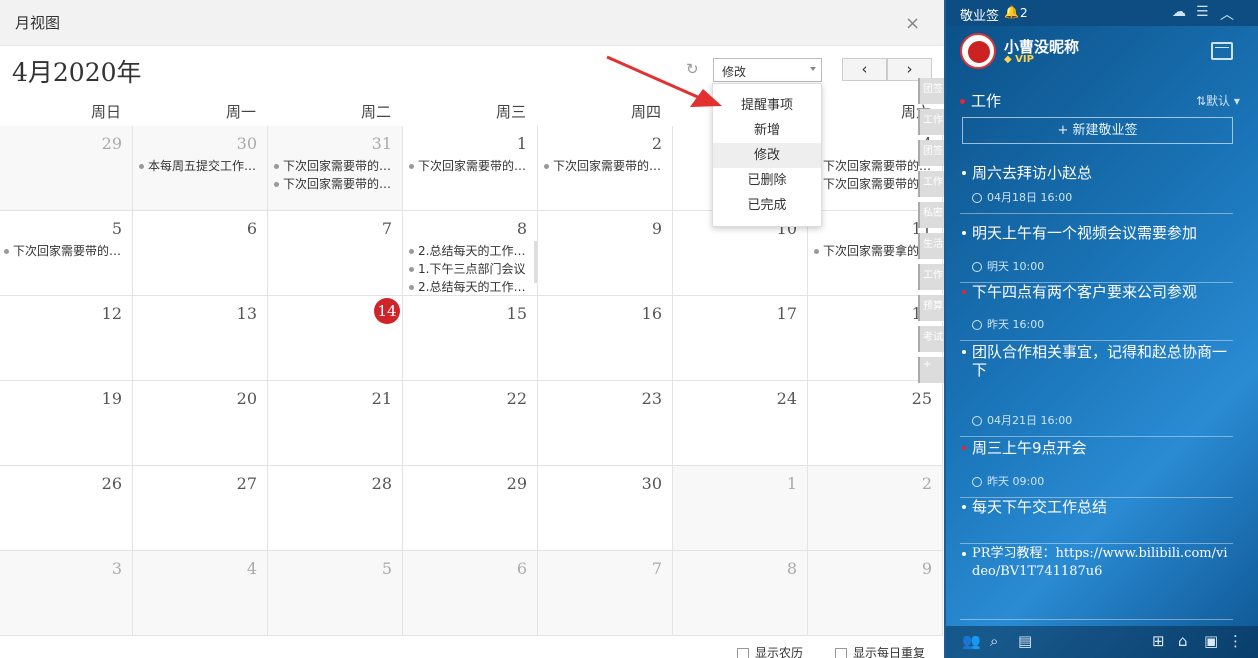 This screenshot has height=658, width=1258. What do you see at coordinates (1227, 14) in the screenshot?
I see `collapse-icon: ︿` at bounding box center [1227, 14].